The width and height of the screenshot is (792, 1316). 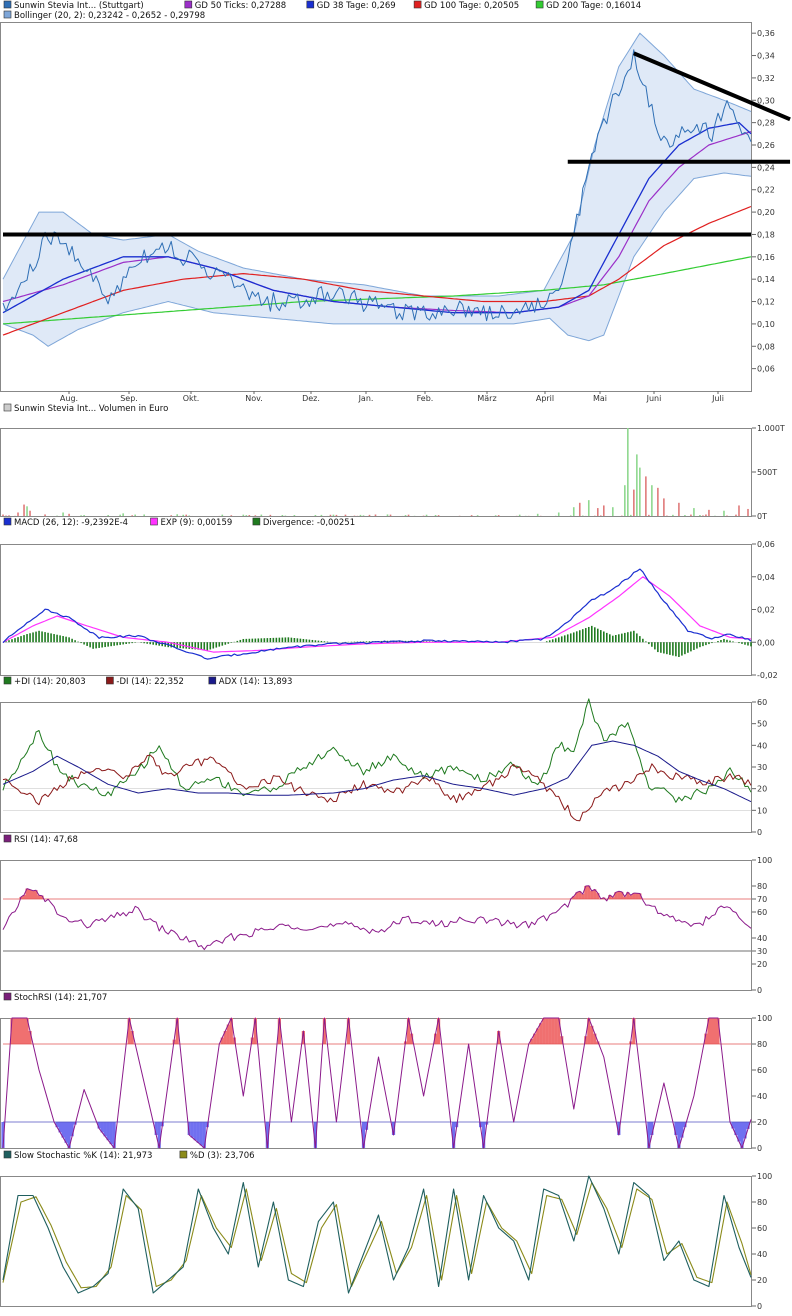 I want to click on x-tick-label: Dez., so click(x=311, y=398).